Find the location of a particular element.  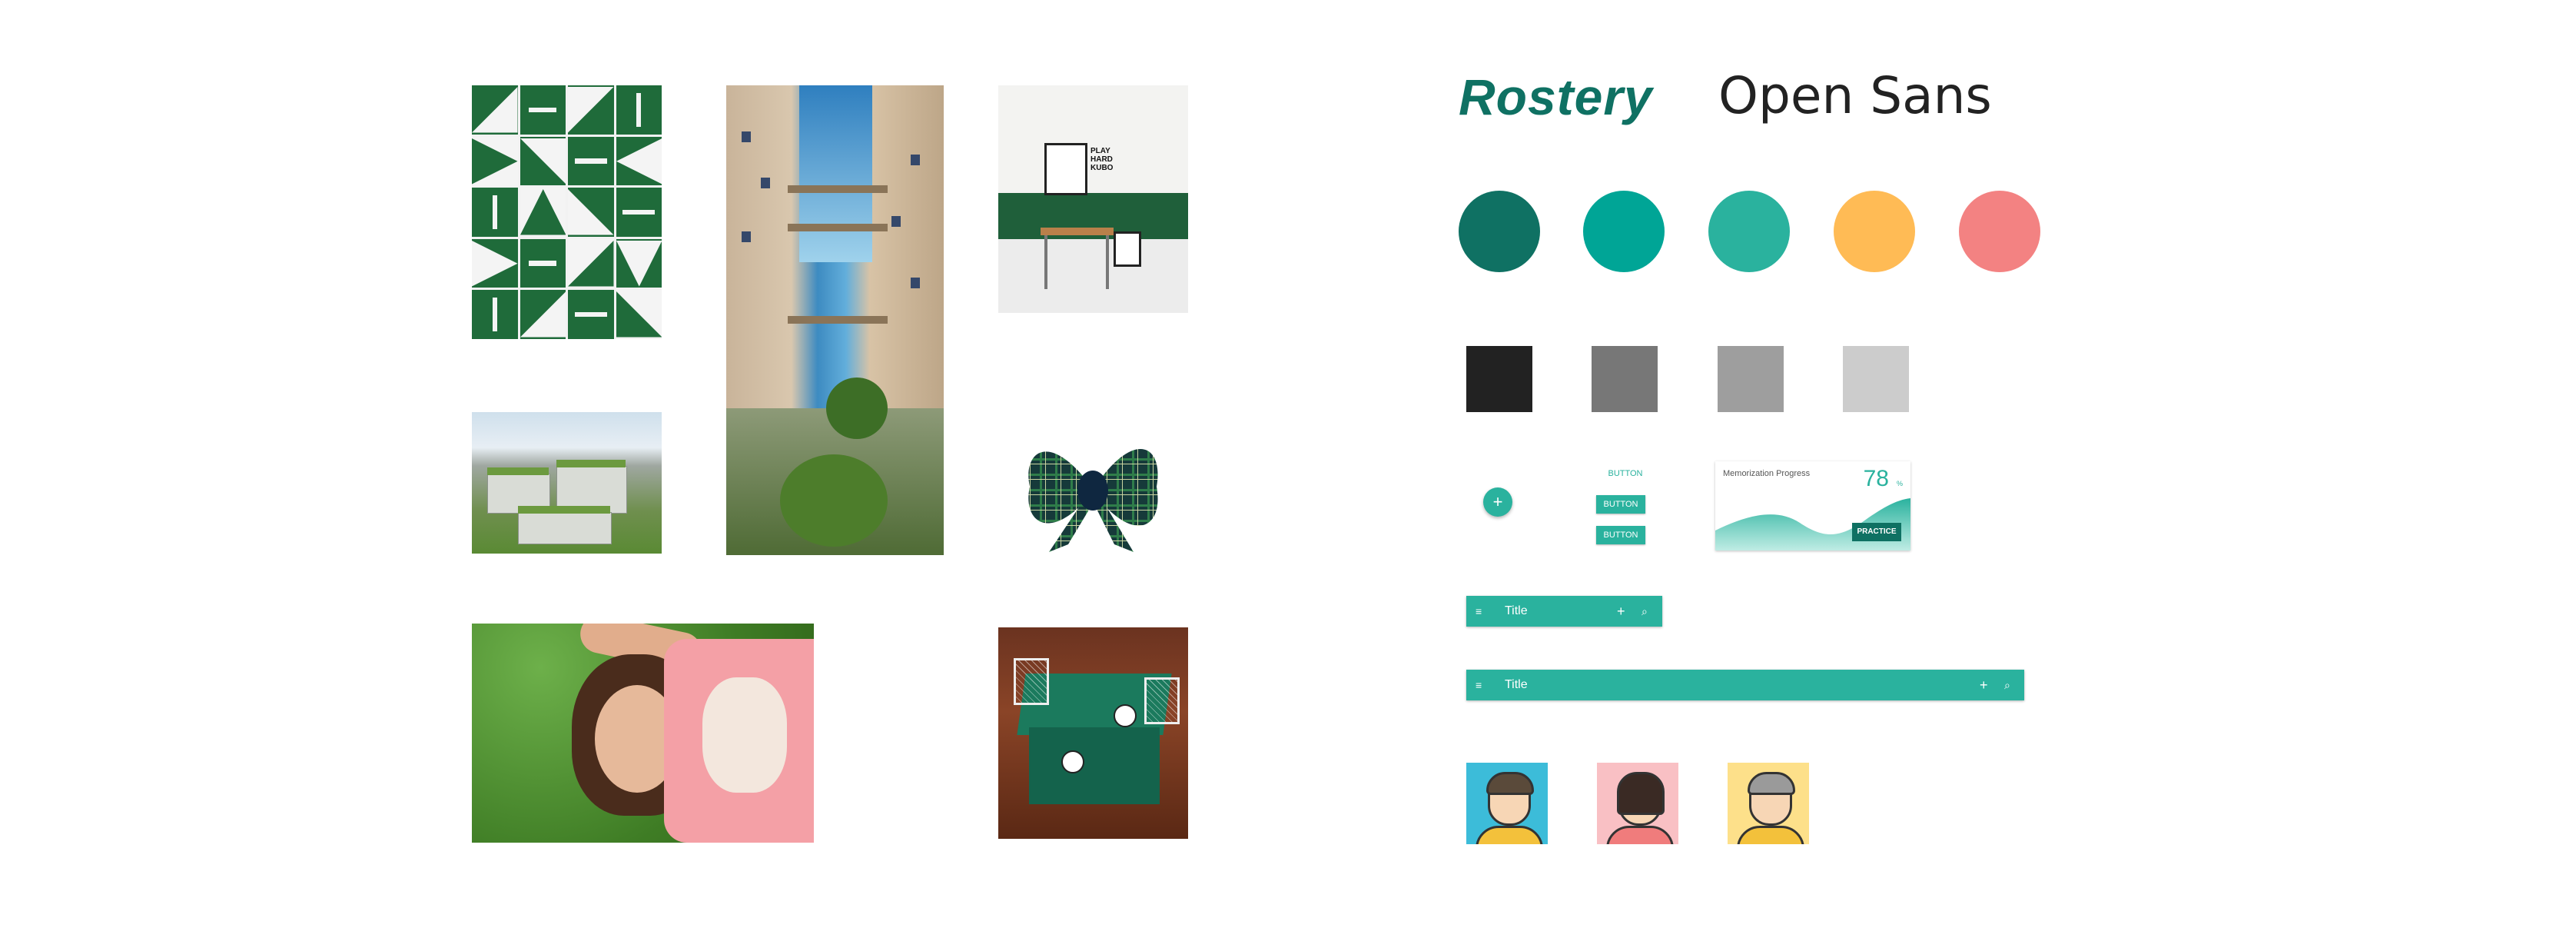

practice-button: PRACTICE is located at coordinates (1876, 532).